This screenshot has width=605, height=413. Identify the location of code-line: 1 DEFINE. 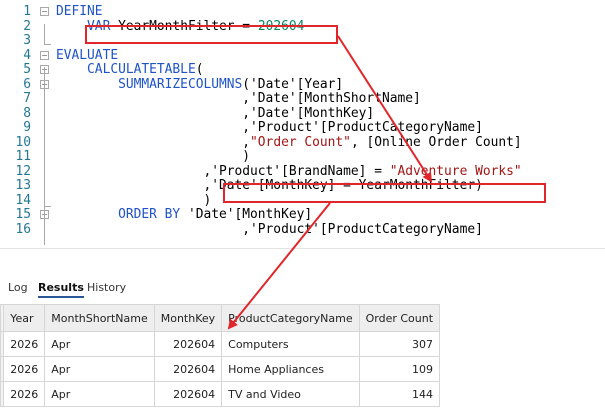
(302, 12).